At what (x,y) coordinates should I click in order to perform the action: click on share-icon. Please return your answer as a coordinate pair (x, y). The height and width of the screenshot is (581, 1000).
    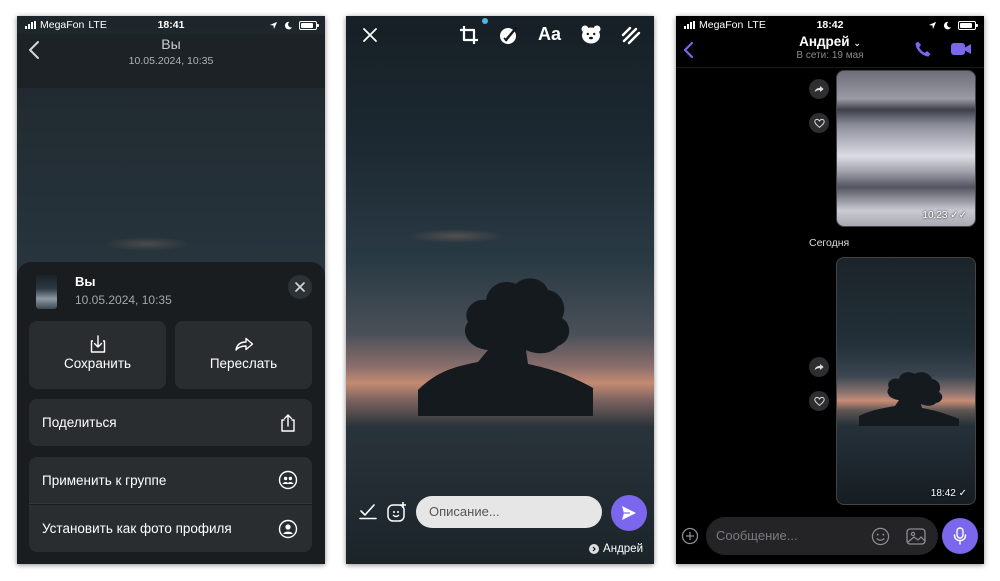
    Looking at the image, I should click on (288, 422).